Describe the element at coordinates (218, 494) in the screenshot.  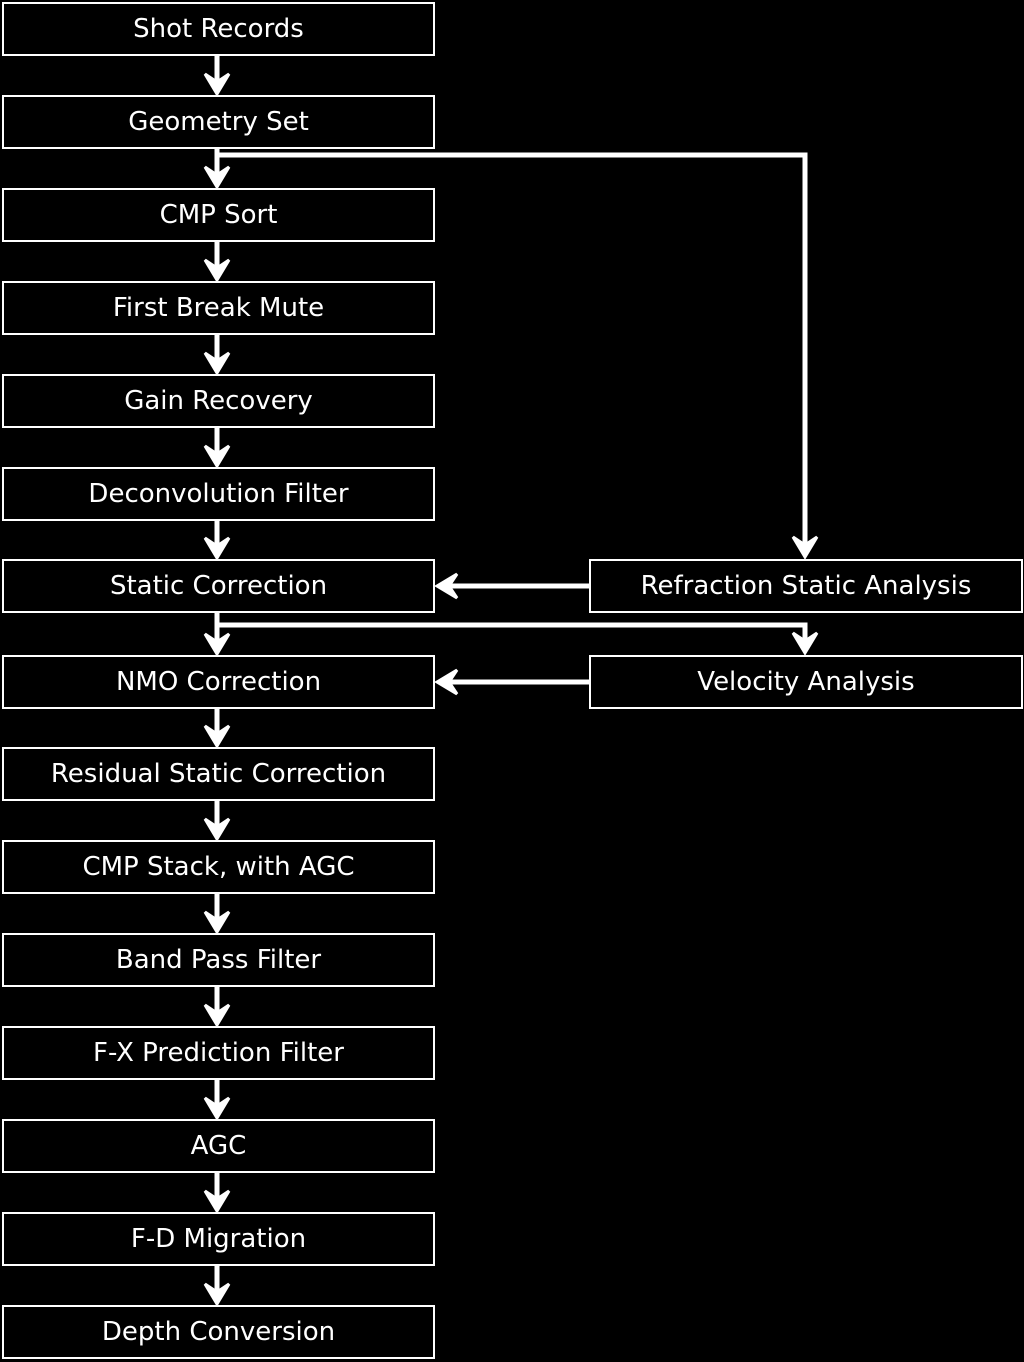
I see `process-box-deconvolution-filter: Deconvolution Filter` at that location.